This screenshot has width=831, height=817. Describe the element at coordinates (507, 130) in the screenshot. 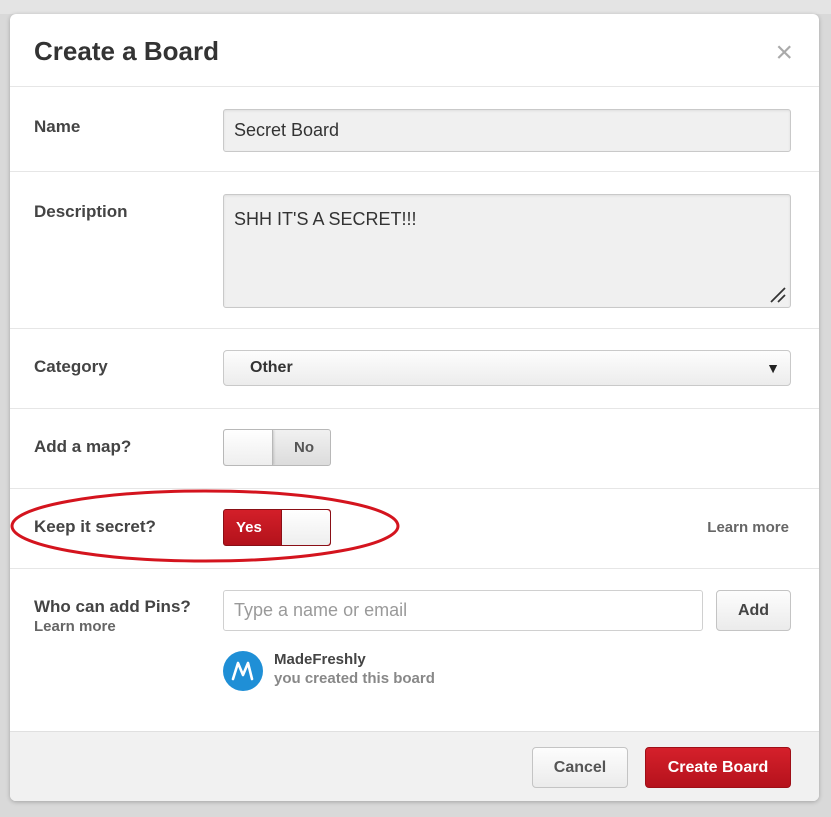

I see `board-name-input: Secret Board` at that location.